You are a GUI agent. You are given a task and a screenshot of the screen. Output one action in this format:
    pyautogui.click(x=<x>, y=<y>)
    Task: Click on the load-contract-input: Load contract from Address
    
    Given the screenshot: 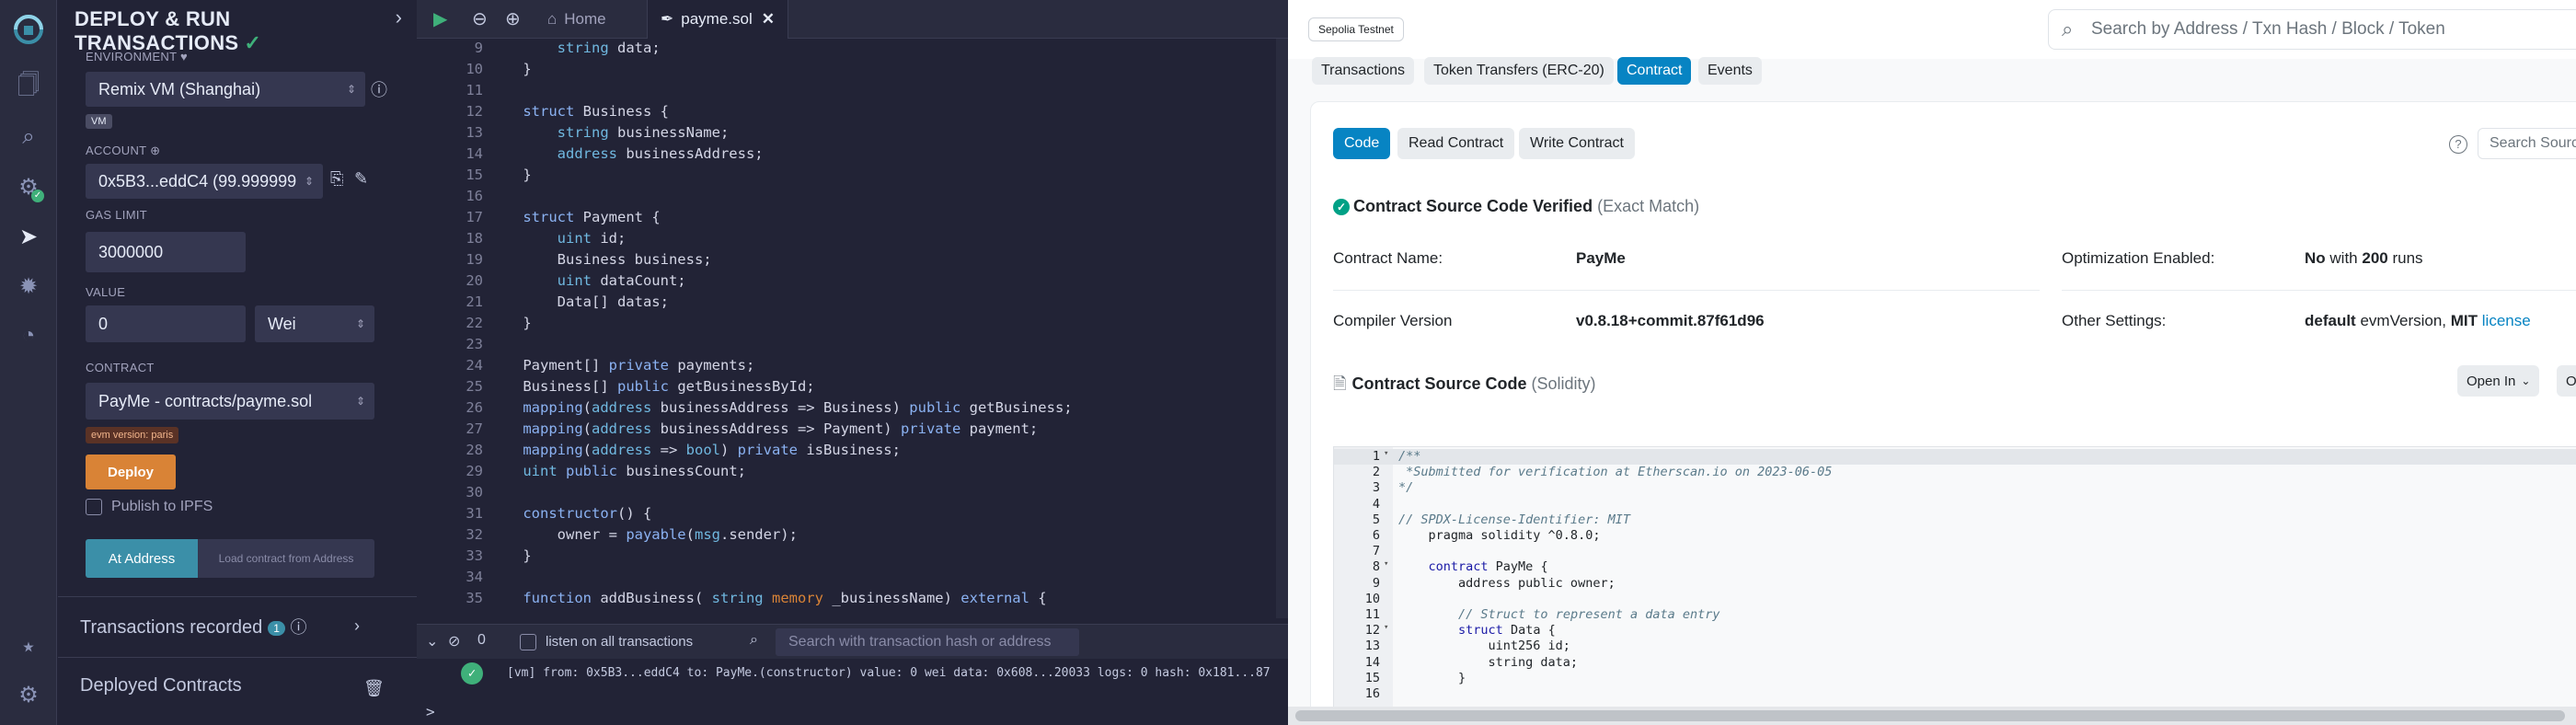 What is the action you would take?
    pyautogui.click(x=286, y=558)
    